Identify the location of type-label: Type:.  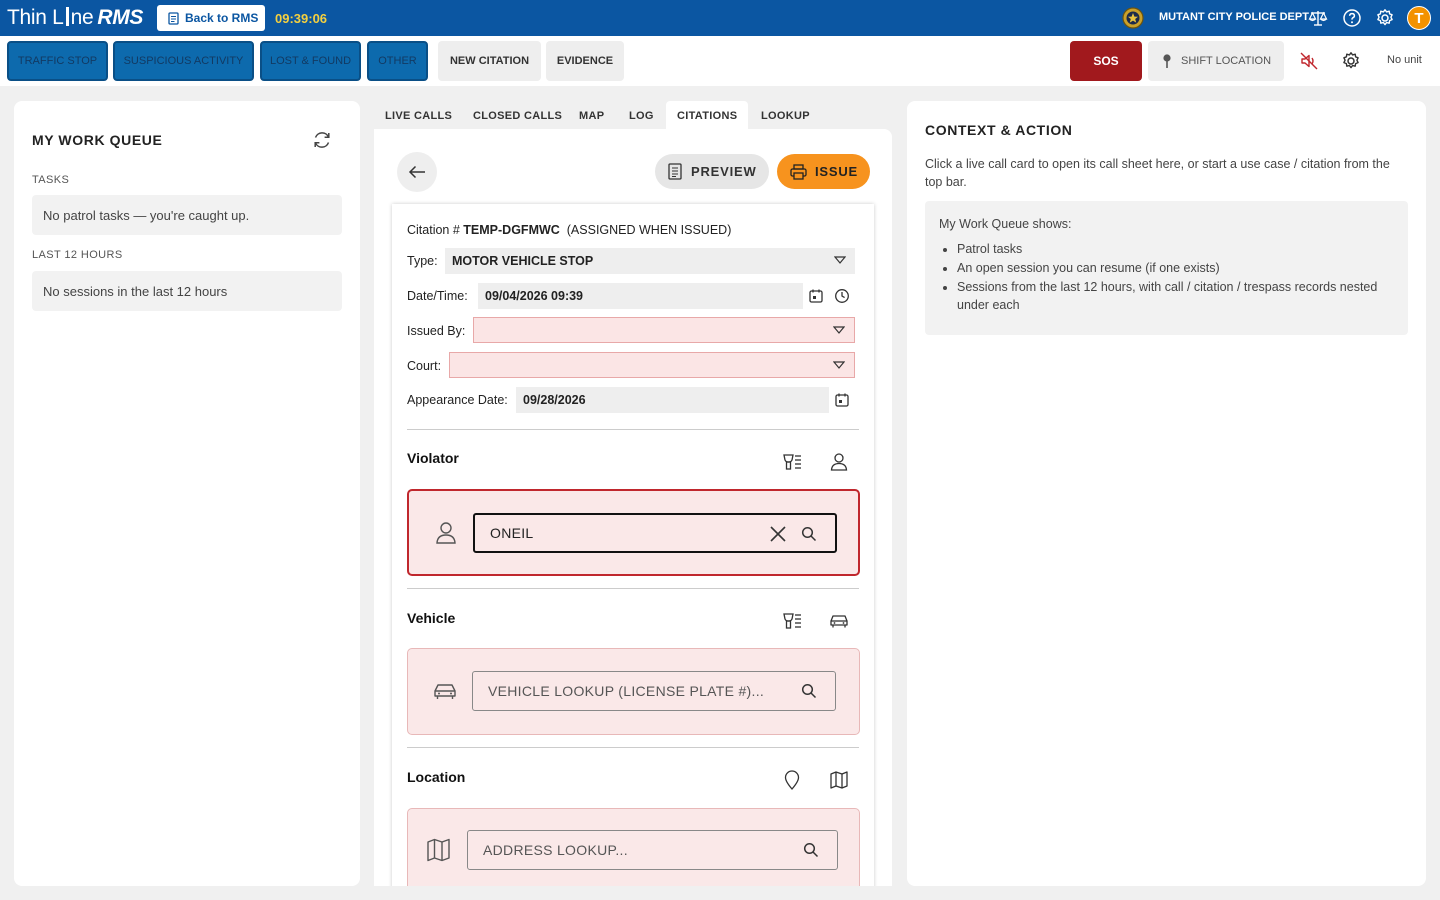
(422, 261).